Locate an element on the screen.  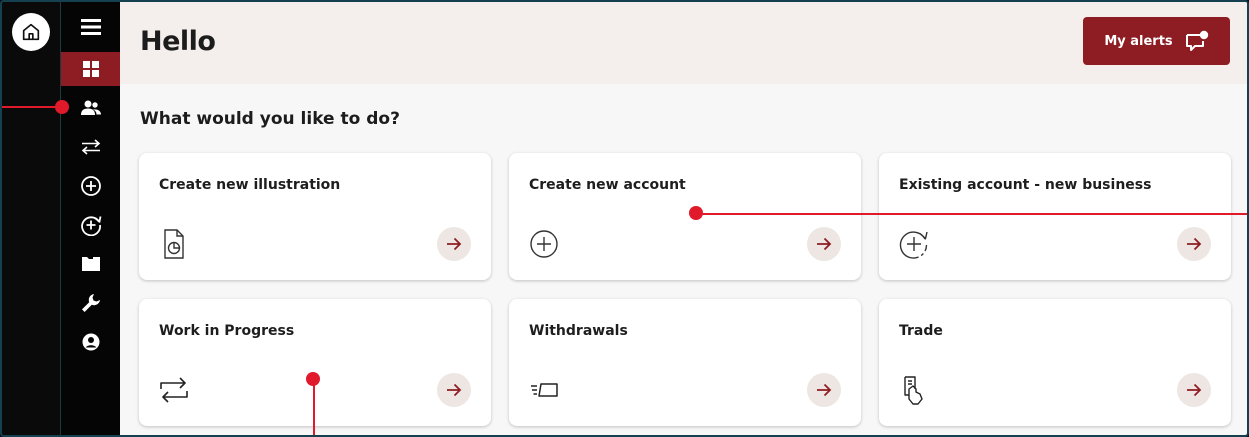
card-create-new-account: Create new account is located at coordinates (685, 216).